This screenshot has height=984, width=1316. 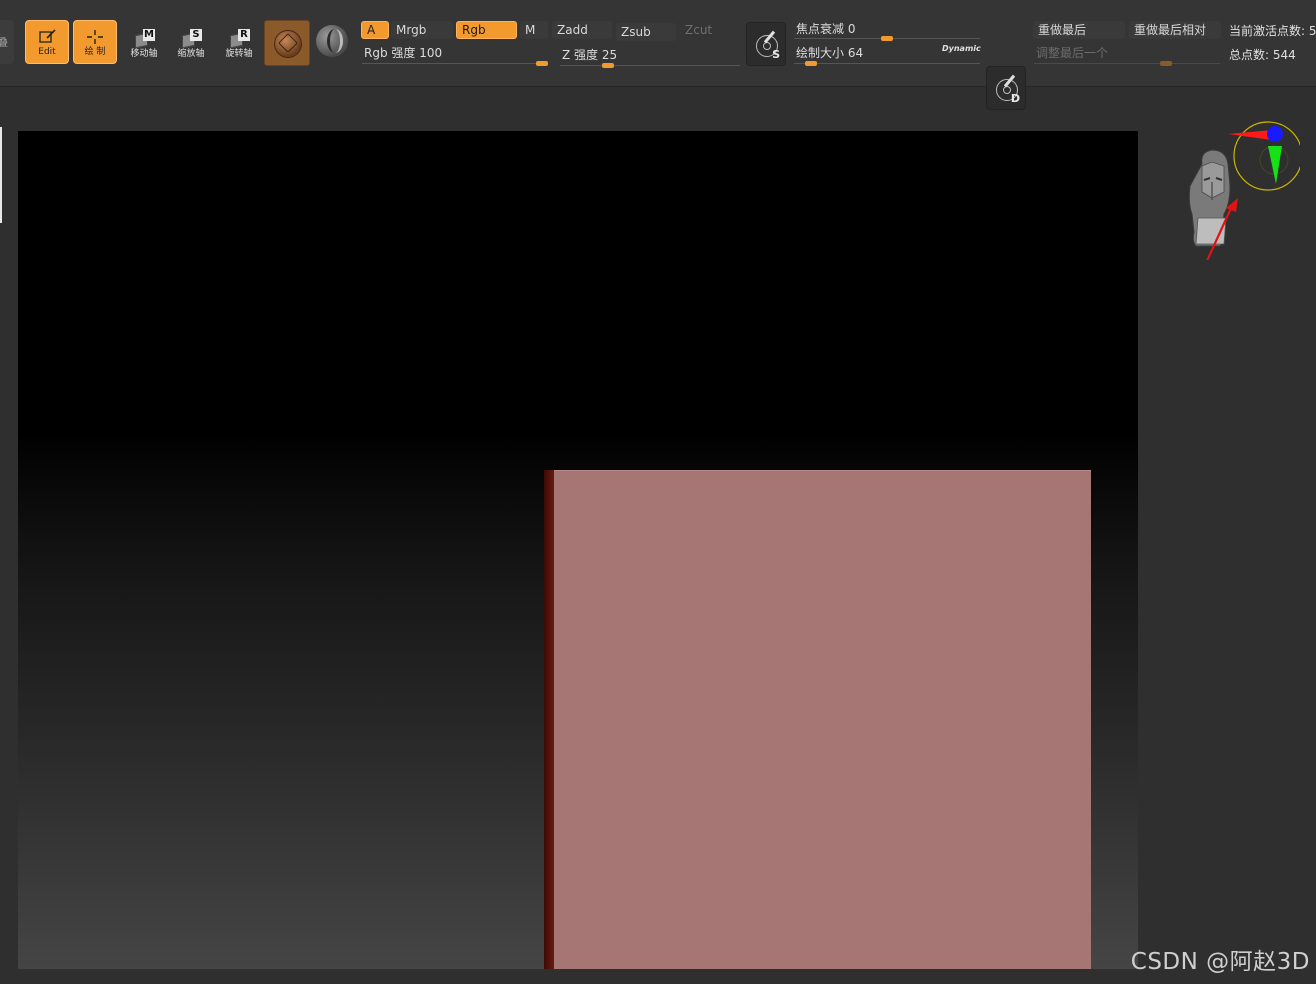 What do you see at coordinates (47, 51) in the screenshot?
I see `edit-mode-label: Edit` at bounding box center [47, 51].